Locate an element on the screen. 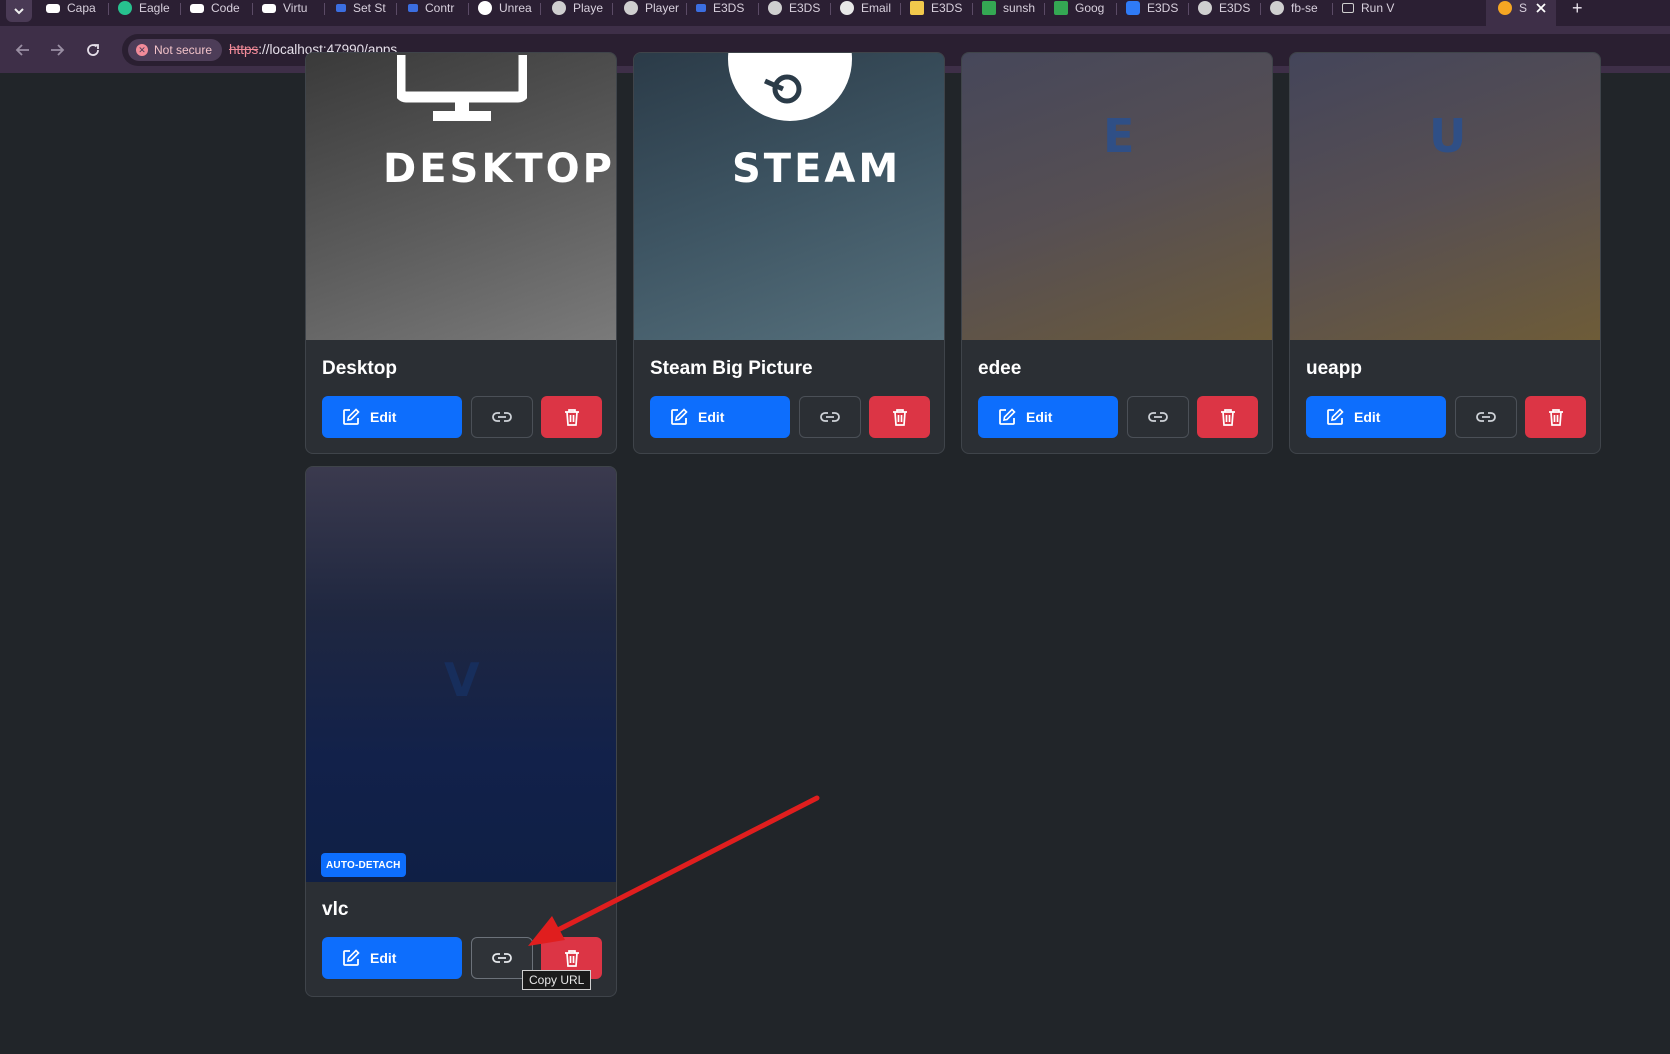 The height and width of the screenshot is (1054, 1670). app-card: E edee Edit is located at coordinates (1117, 253).